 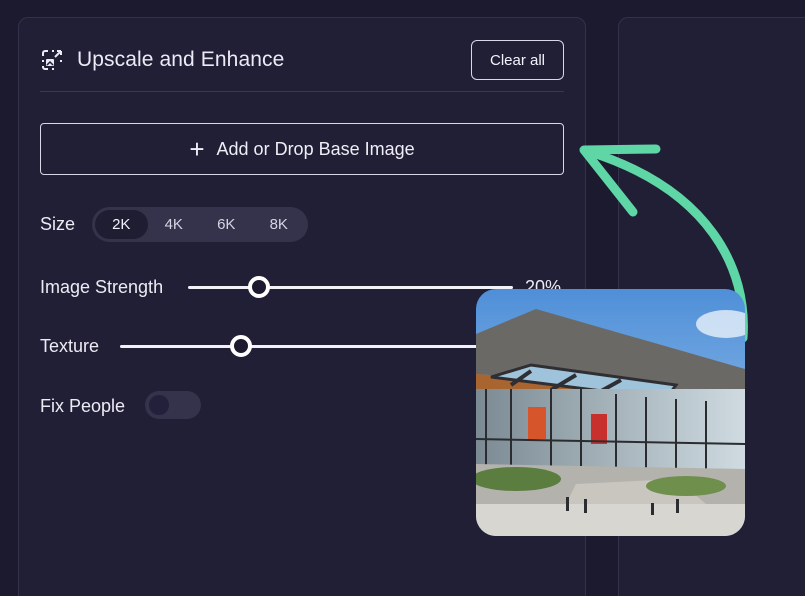 I want to click on size-option-2k: 2K, so click(x=121, y=224).